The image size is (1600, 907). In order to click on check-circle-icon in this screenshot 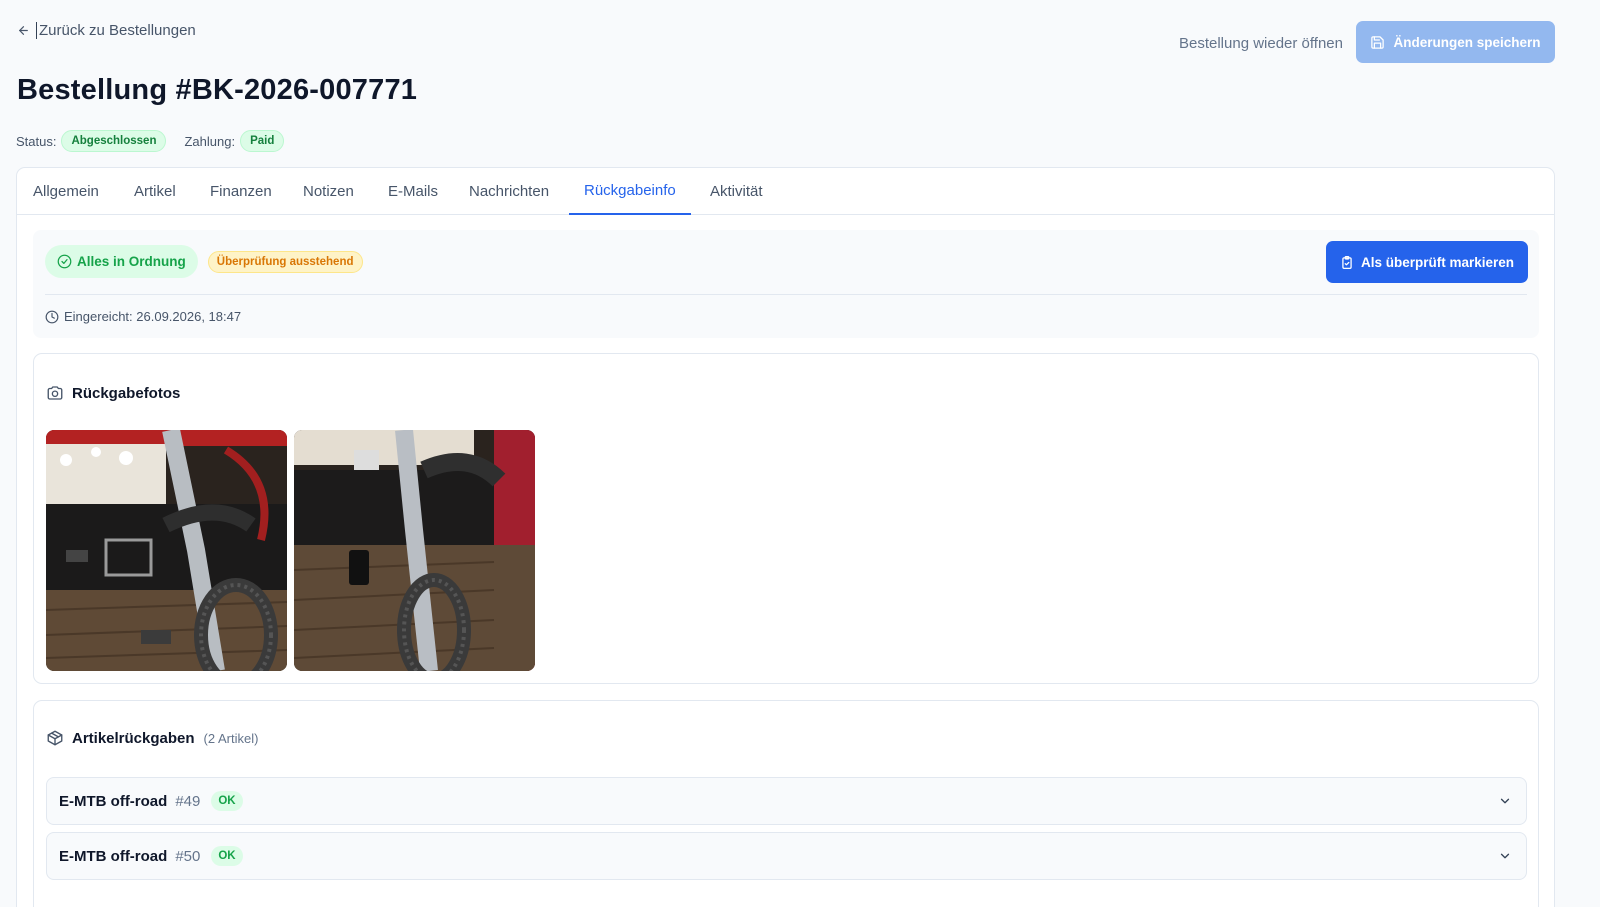, I will do `click(64, 261)`.